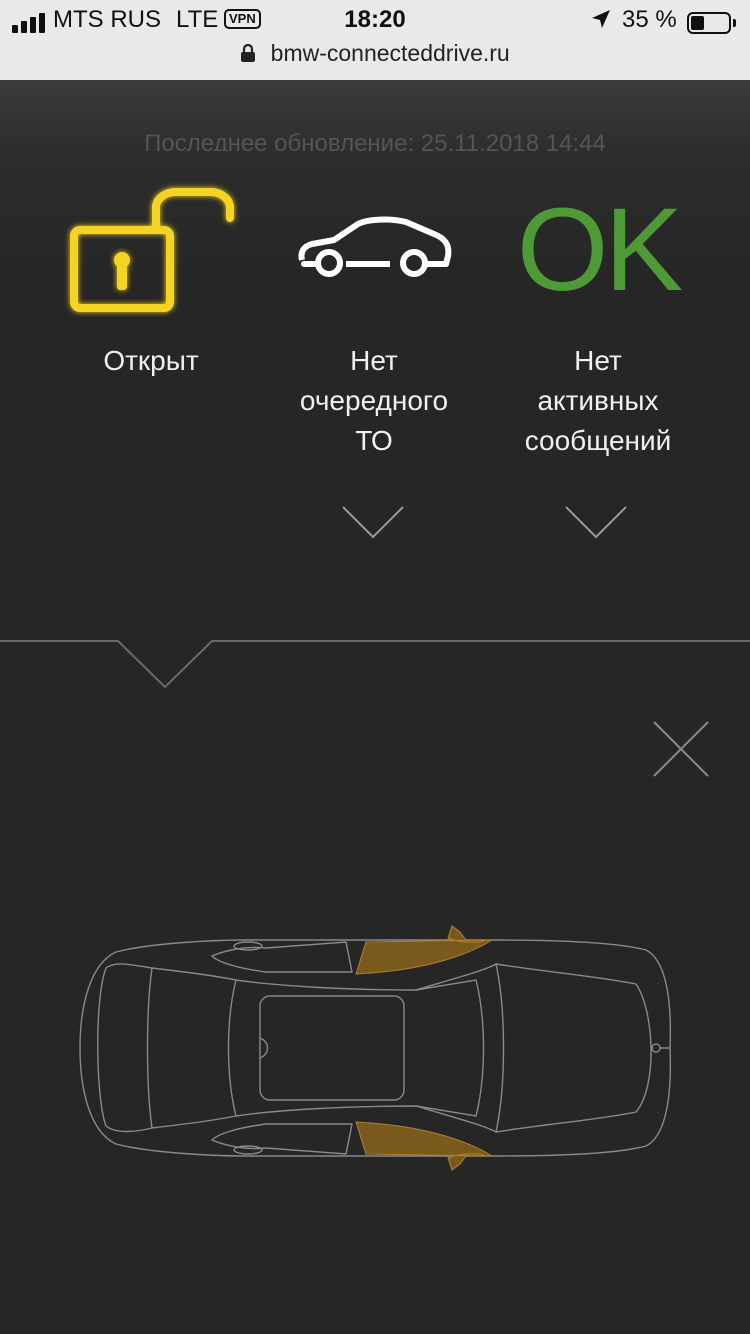 This screenshot has height=1334, width=750. Describe the element at coordinates (709, 23) in the screenshot. I see `battery-icon` at that location.